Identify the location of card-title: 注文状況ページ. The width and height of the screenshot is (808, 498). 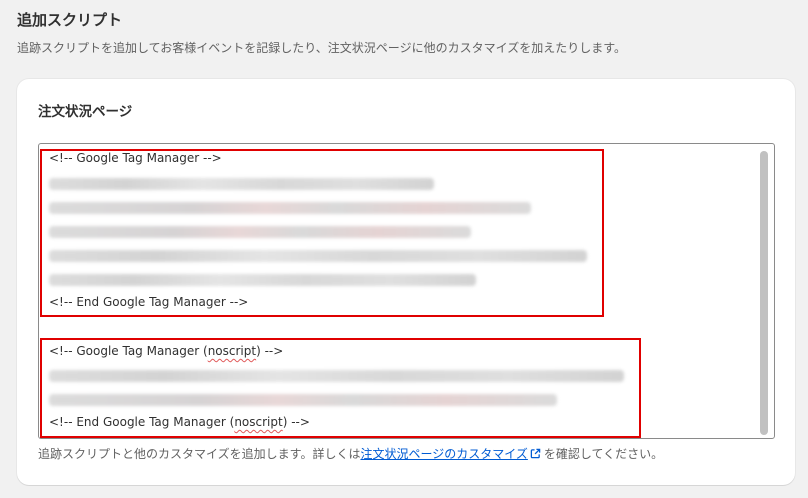
(85, 112).